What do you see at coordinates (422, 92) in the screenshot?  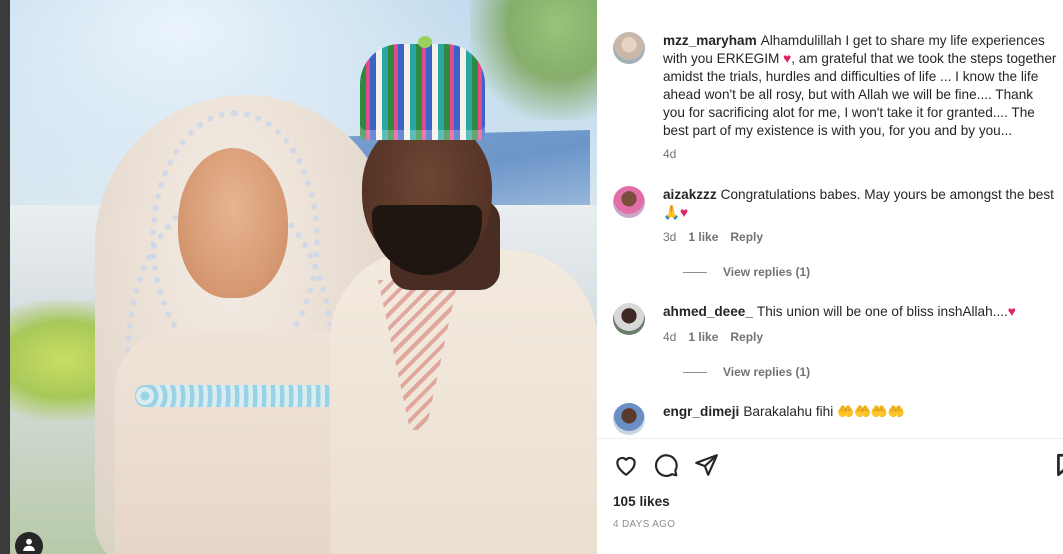 I see `groom-cap` at bounding box center [422, 92].